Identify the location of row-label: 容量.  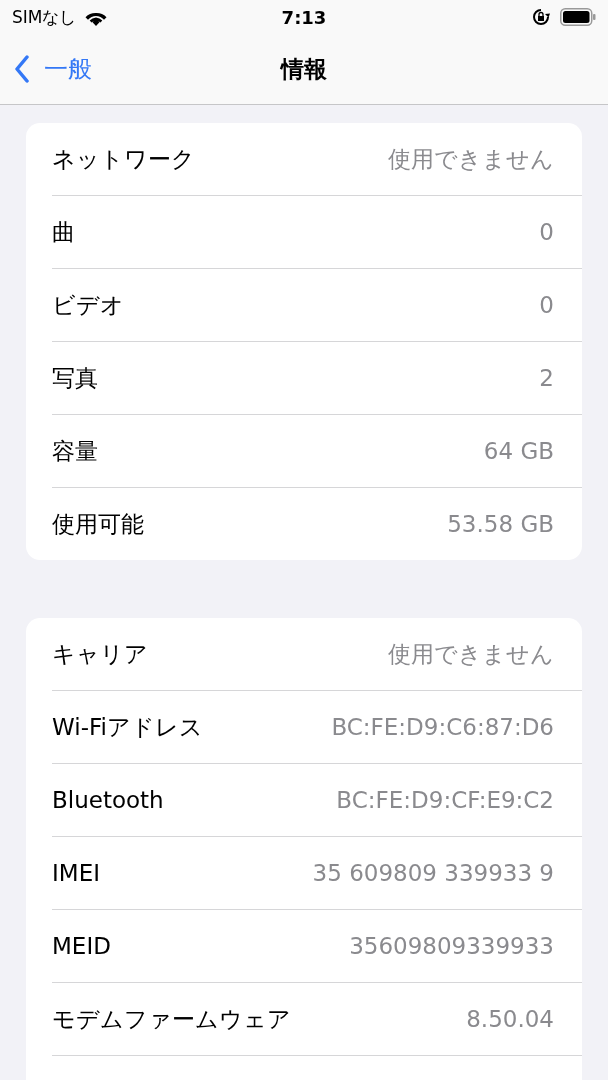
(75, 451).